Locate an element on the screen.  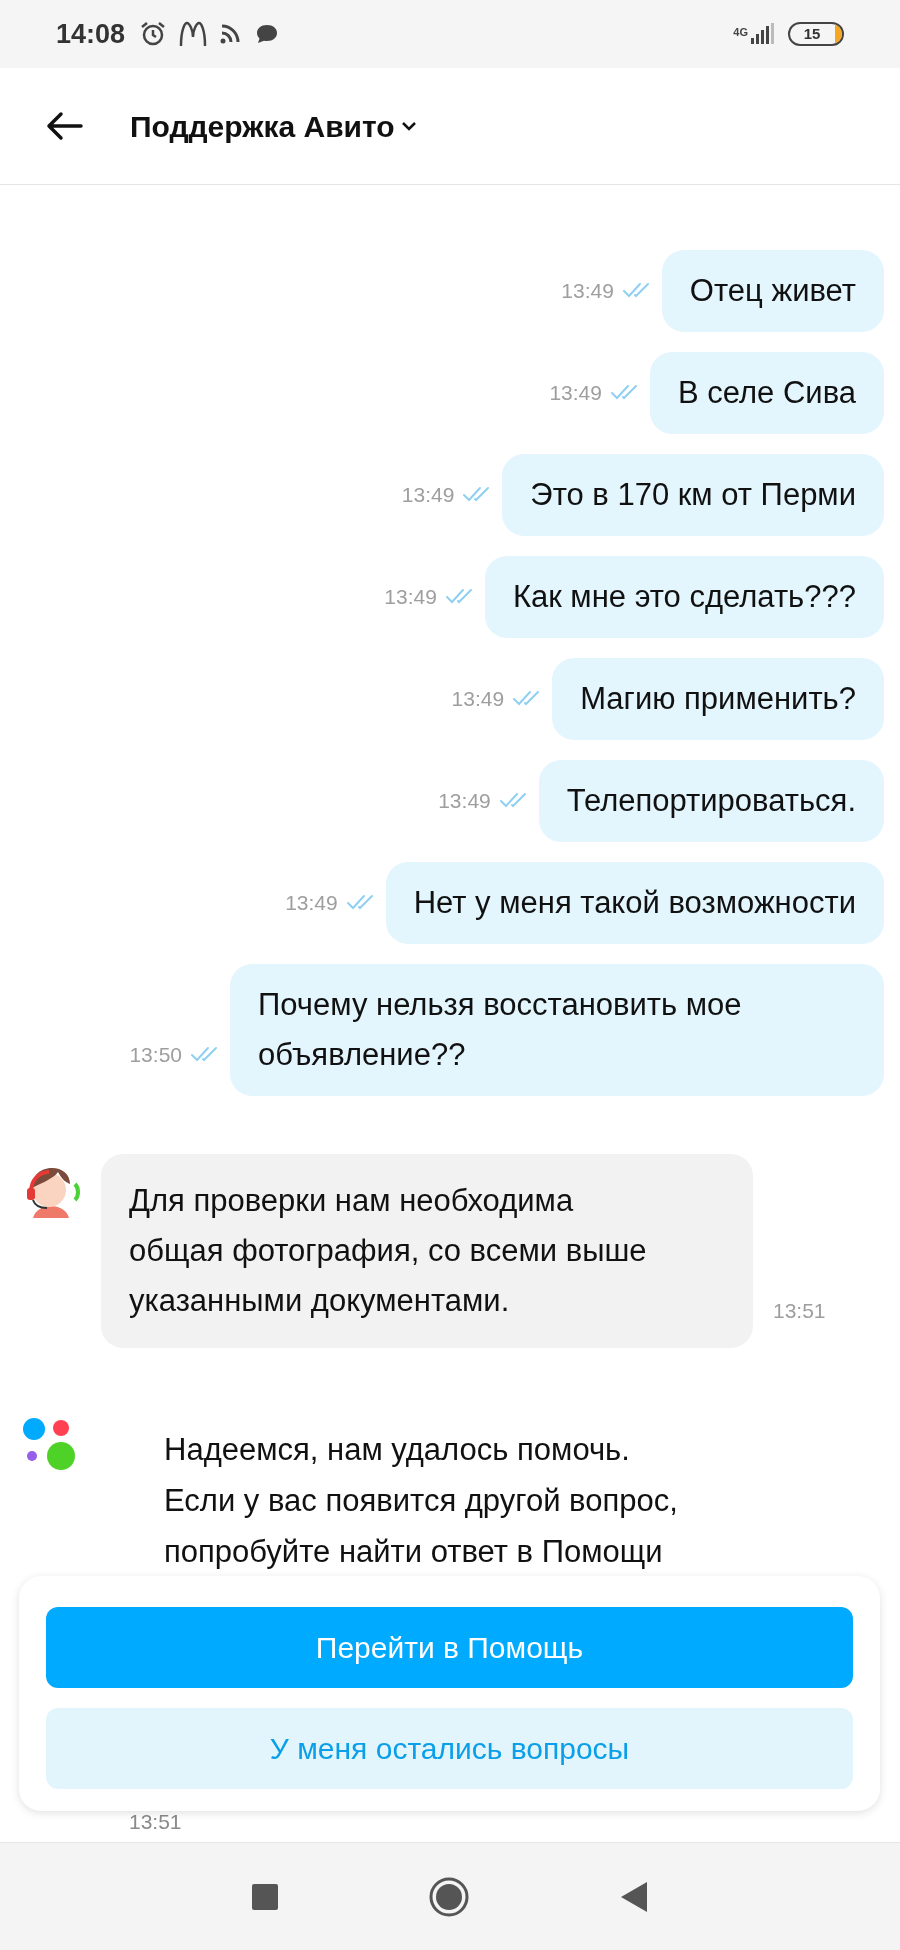
message-bubble: Для проверки нам необходима общая фотография, со всеми выше указанными документами. is located at coordinates (427, 1251).